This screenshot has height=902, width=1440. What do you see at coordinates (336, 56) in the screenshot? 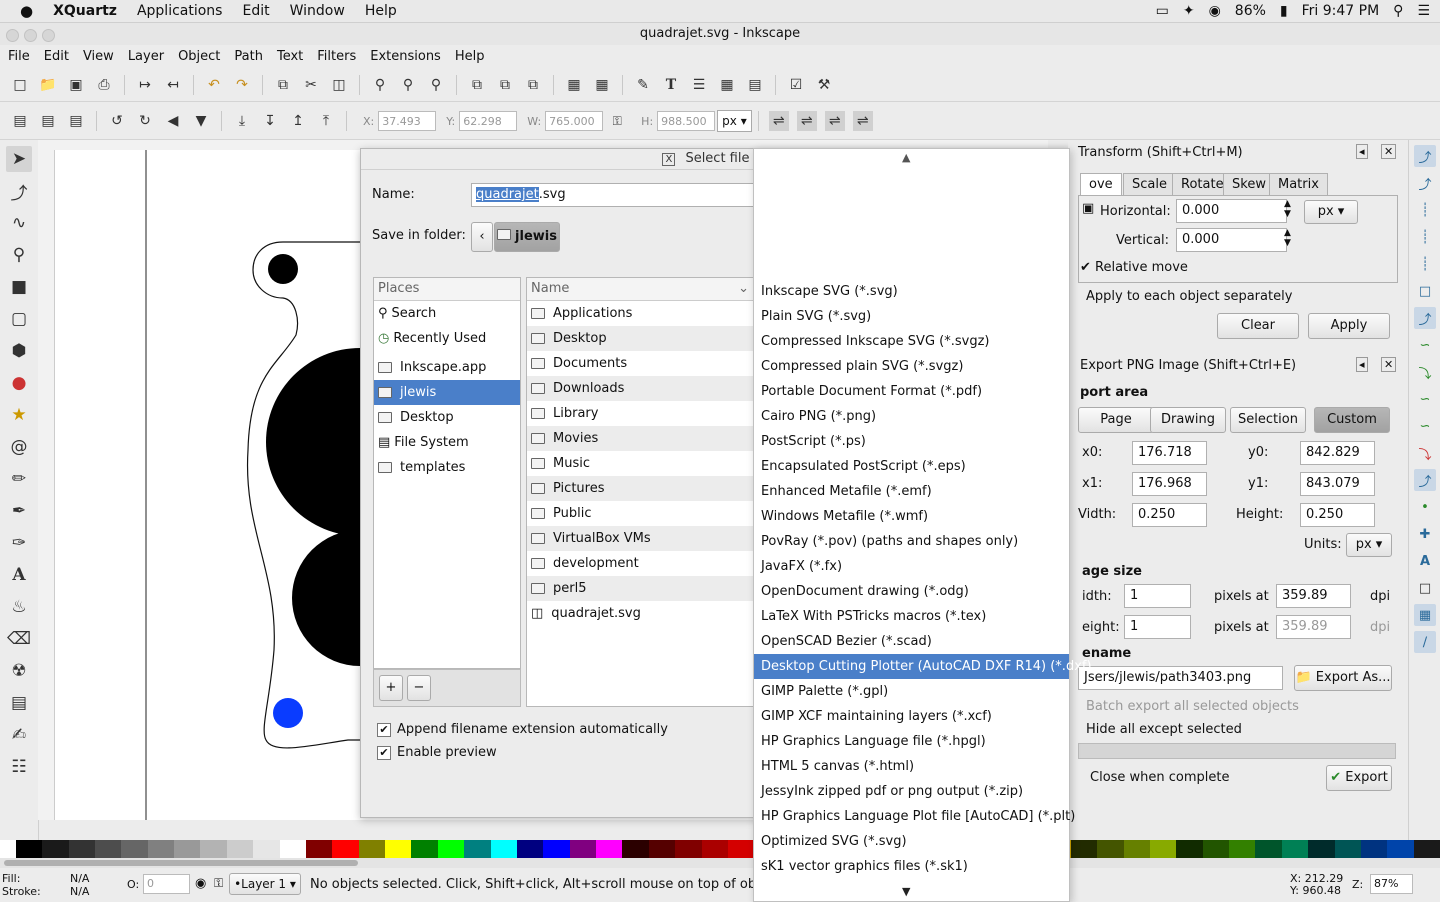
I see `menu-filters: Filters` at bounding box center [336, 56].